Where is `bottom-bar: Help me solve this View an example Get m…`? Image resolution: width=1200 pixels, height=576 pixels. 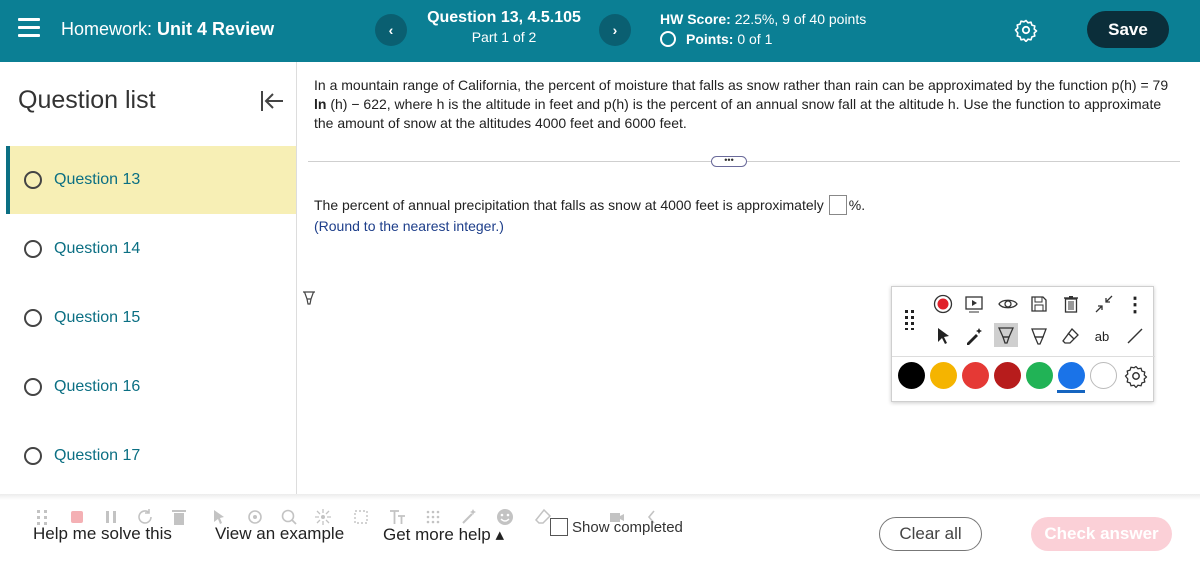
bottom-bar: Help me solve this View an example Get m… is located at coordinates (600, 535).